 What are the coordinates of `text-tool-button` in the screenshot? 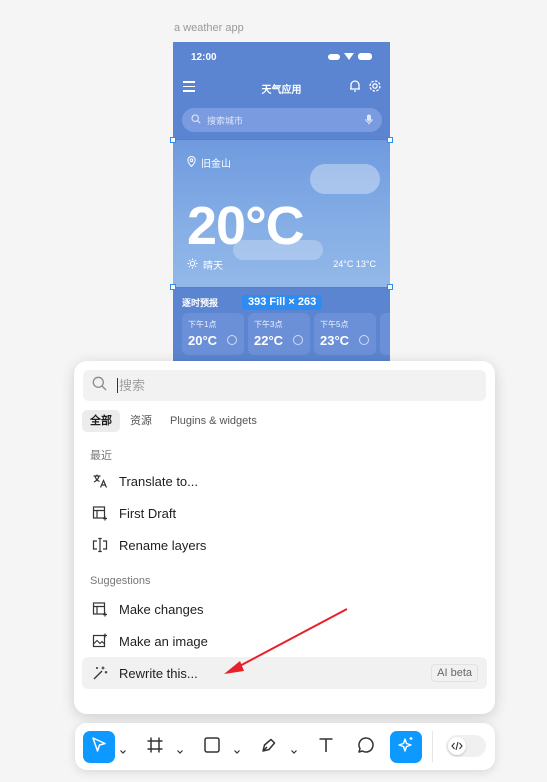 It's located at (326, 747).